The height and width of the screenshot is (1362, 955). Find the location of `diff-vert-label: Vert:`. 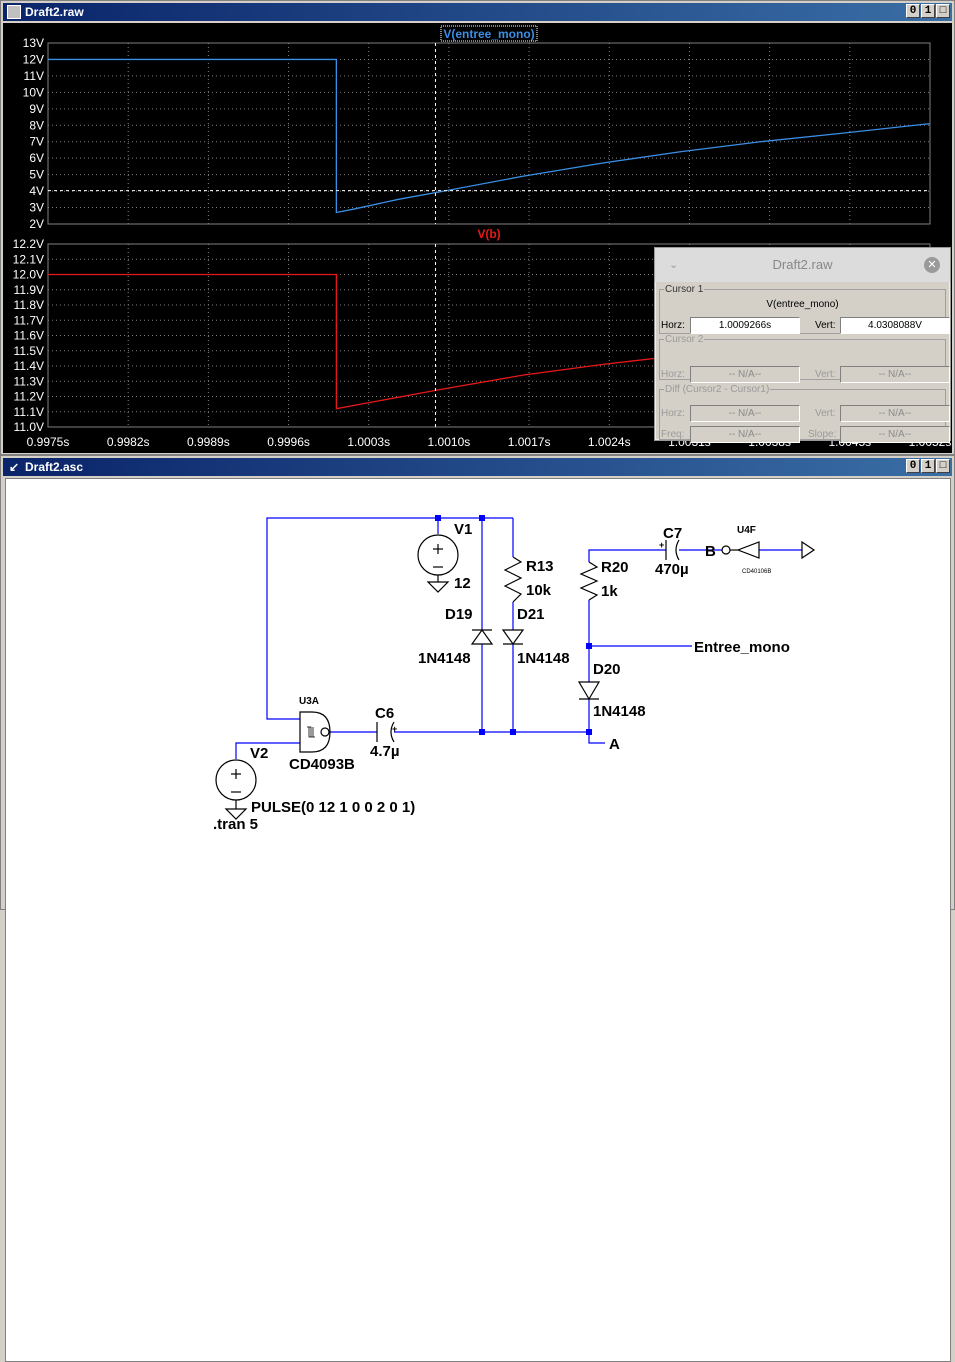

diff-vert-label: Vert: is located at coordinates (825, 413).